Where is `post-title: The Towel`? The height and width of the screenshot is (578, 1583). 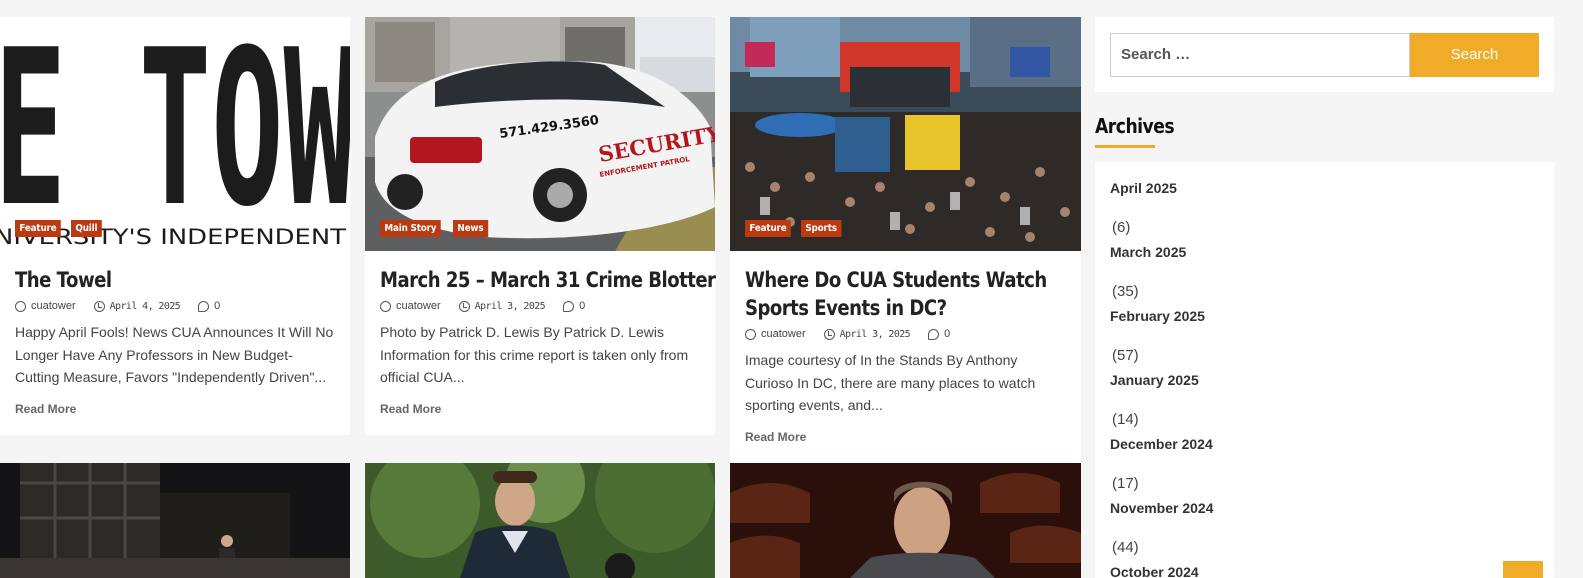 post-title: The Towel is located at coordinates (153, 280).